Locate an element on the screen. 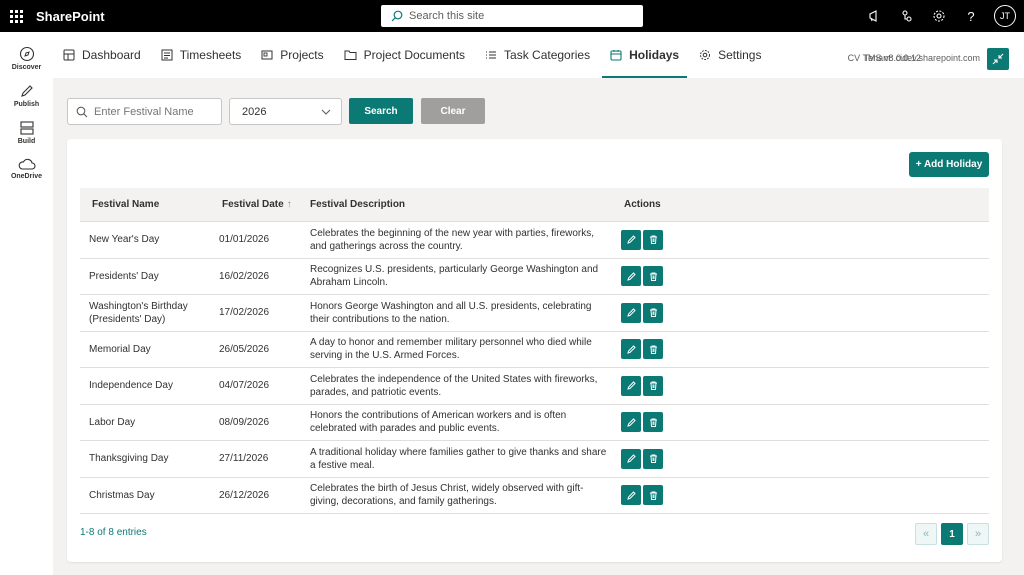 This screenshot has height=575, width=1024. projects-icon is located at coordinates (267, 55).